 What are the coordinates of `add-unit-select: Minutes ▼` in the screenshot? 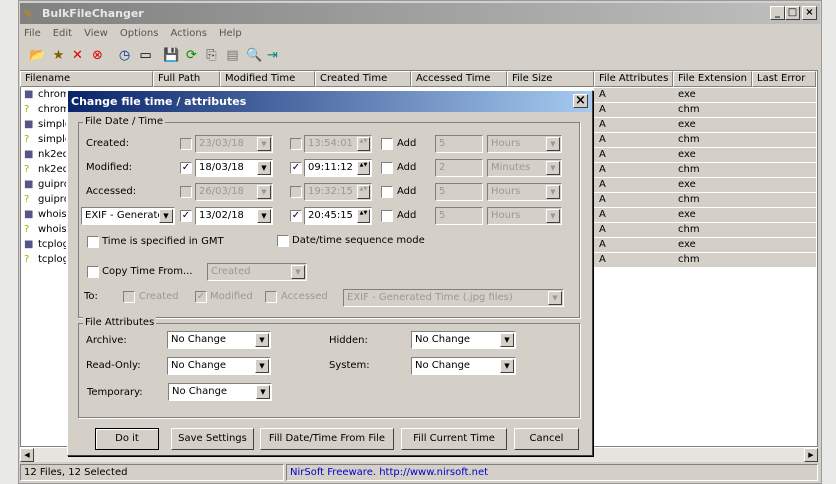 It's located at (524, 168).